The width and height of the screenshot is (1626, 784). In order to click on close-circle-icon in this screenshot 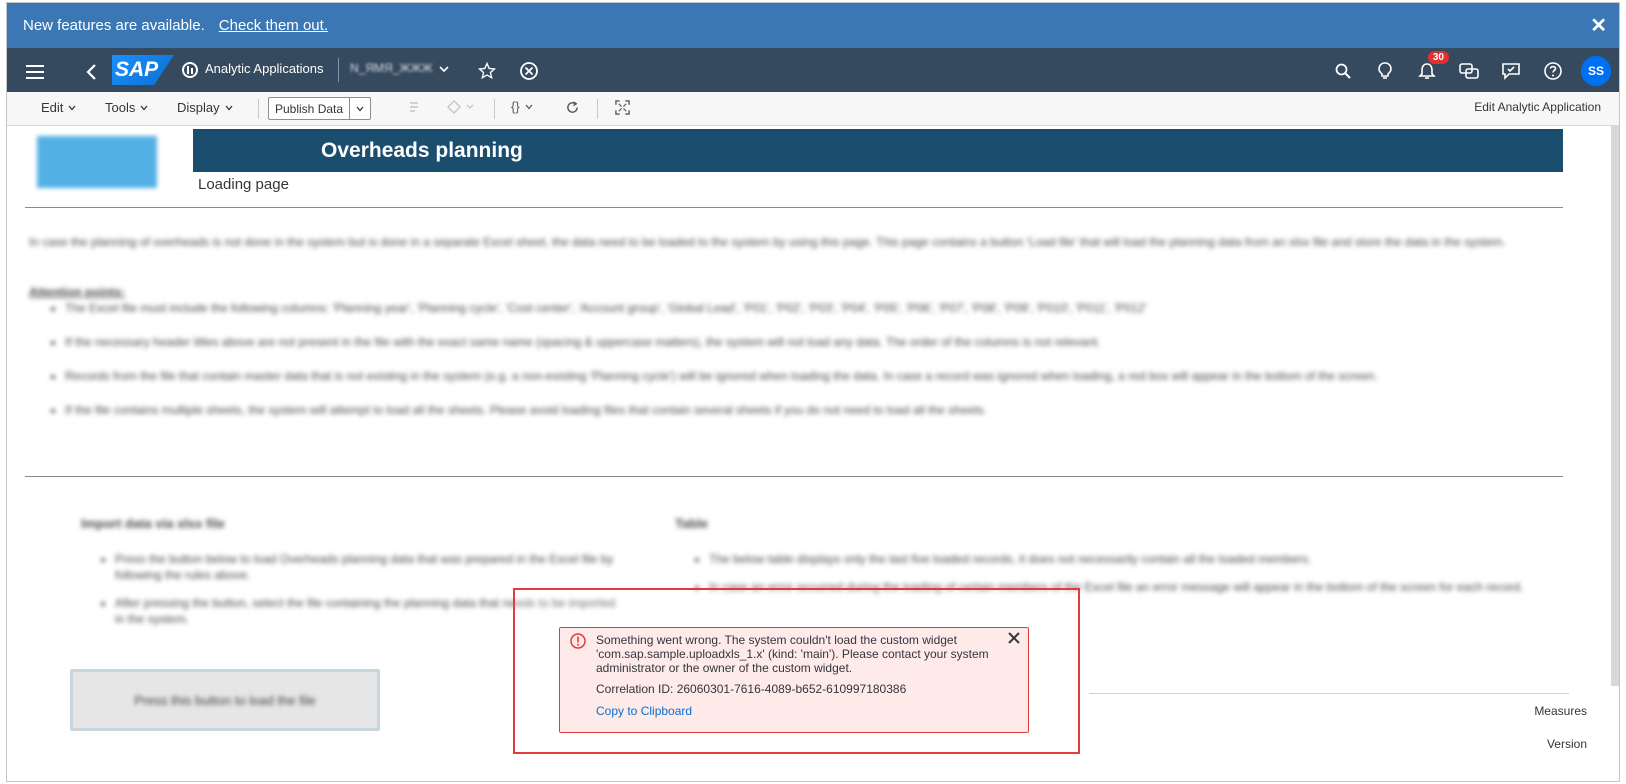, I will do `click(529, 71)`.